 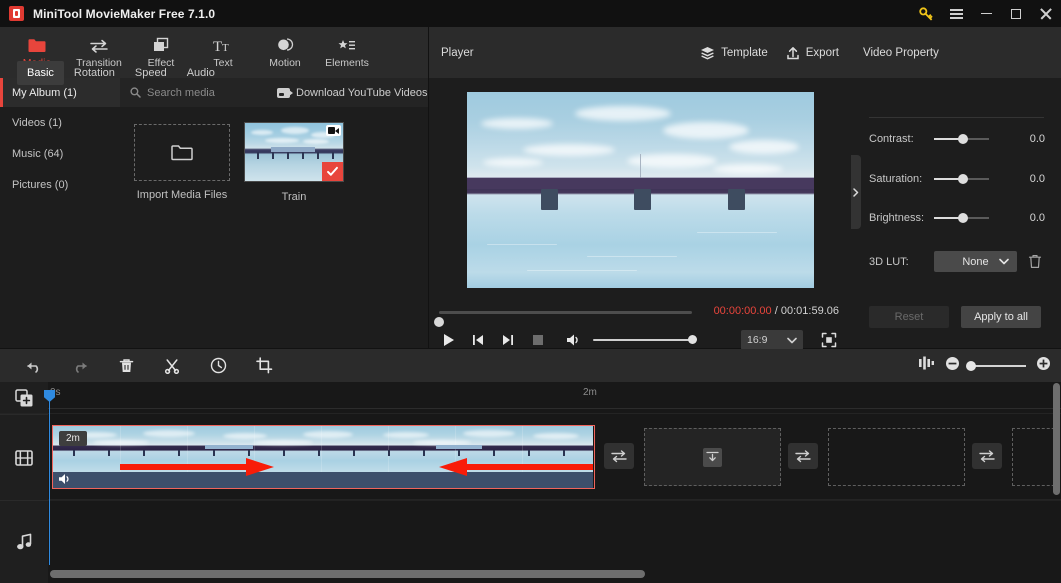 I want to click on volume-button, so click(x=574, y=340).